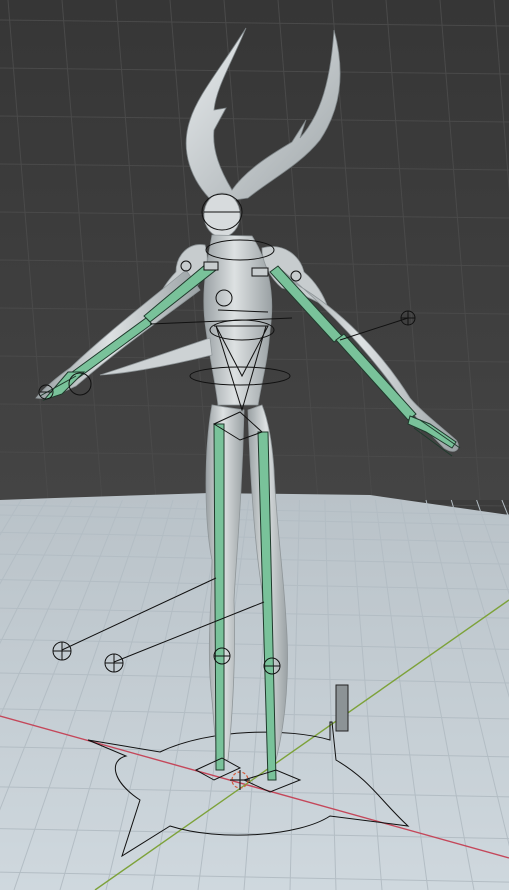 The image size is (509, 890). What do you see at coordinates (211, 266) in the screenshot?
I see `bone-clavicle-left` at bounding box center [211, 266].